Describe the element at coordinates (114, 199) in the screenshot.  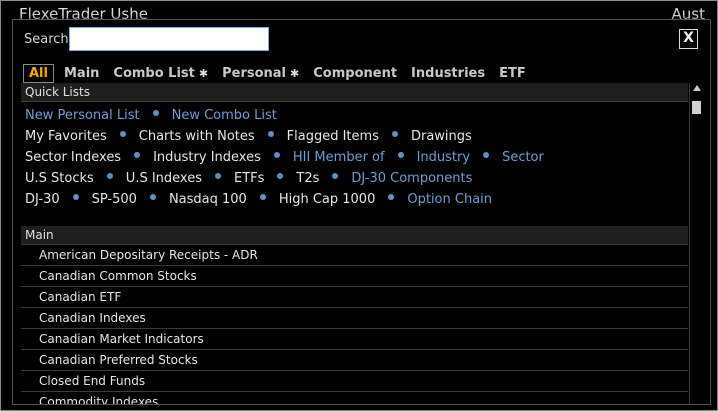
I see `quick-list-sp-500: SP-500` at that location.